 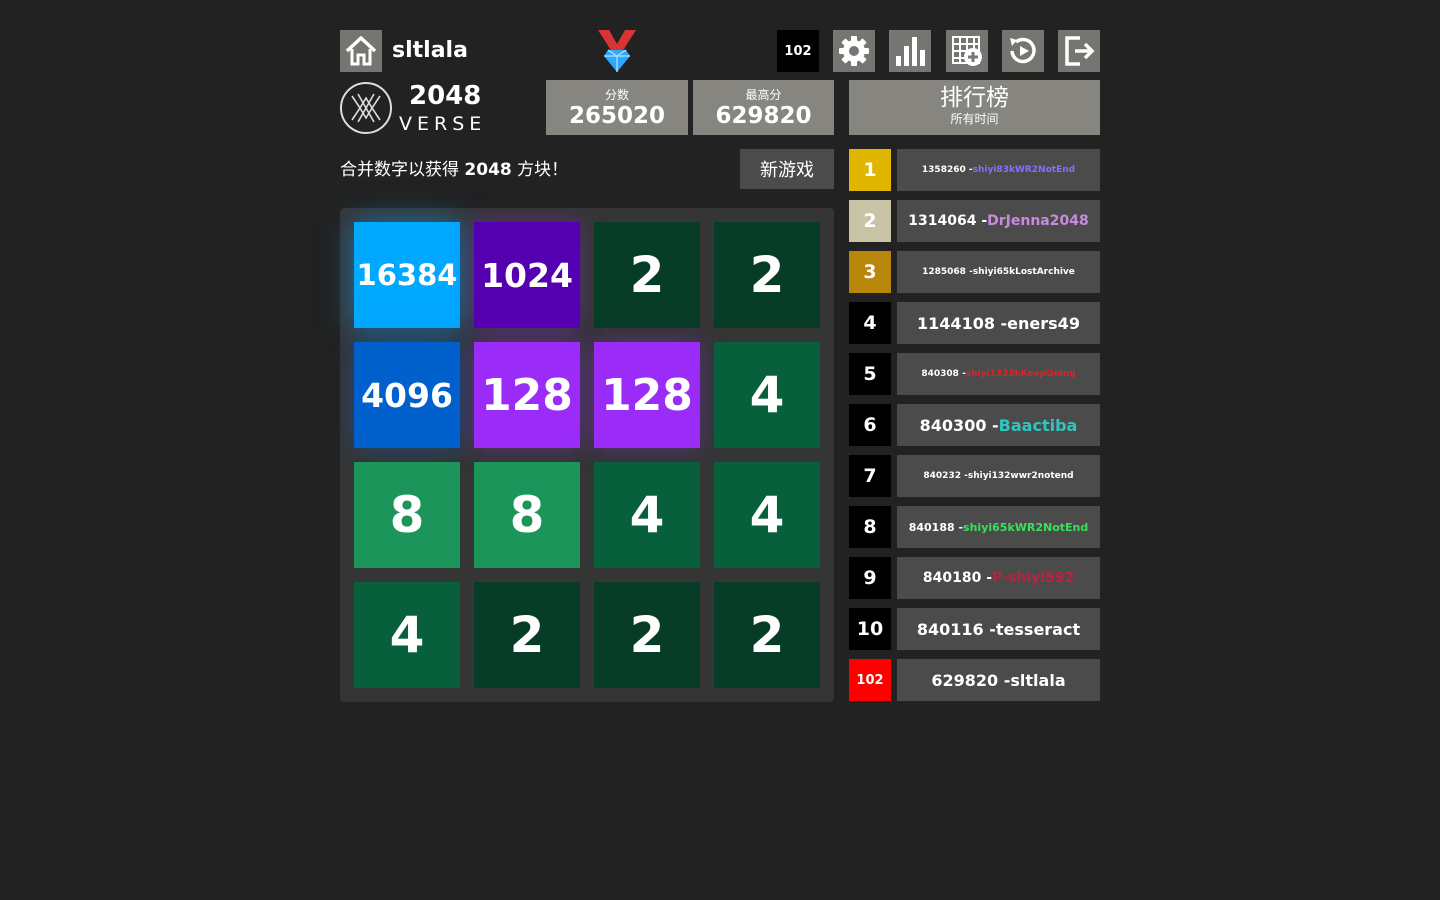 I want to click on leaderboard-player-name: DrJenna2048, so click(x=1038, y=221).